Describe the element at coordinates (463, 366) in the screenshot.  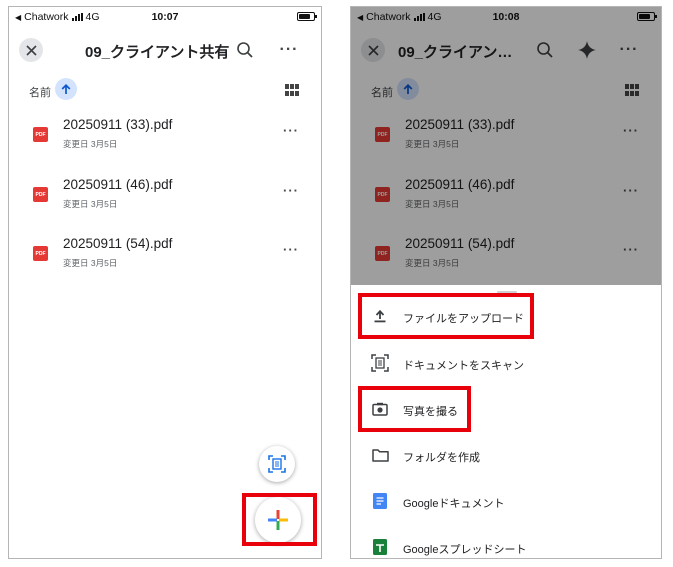
I see `menu-label: ドキュメントをスキャン` at that location.